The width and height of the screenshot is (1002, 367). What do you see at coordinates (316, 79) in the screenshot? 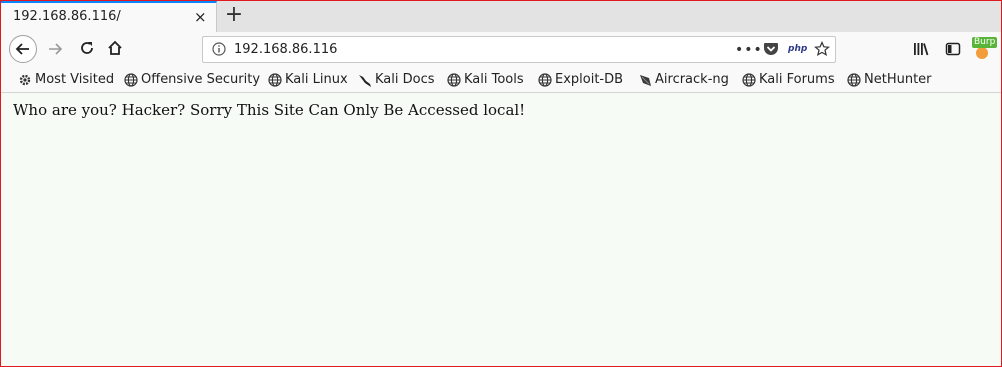
I see `bookmark-label: Kali Linux` at bounding box center [316, 79].